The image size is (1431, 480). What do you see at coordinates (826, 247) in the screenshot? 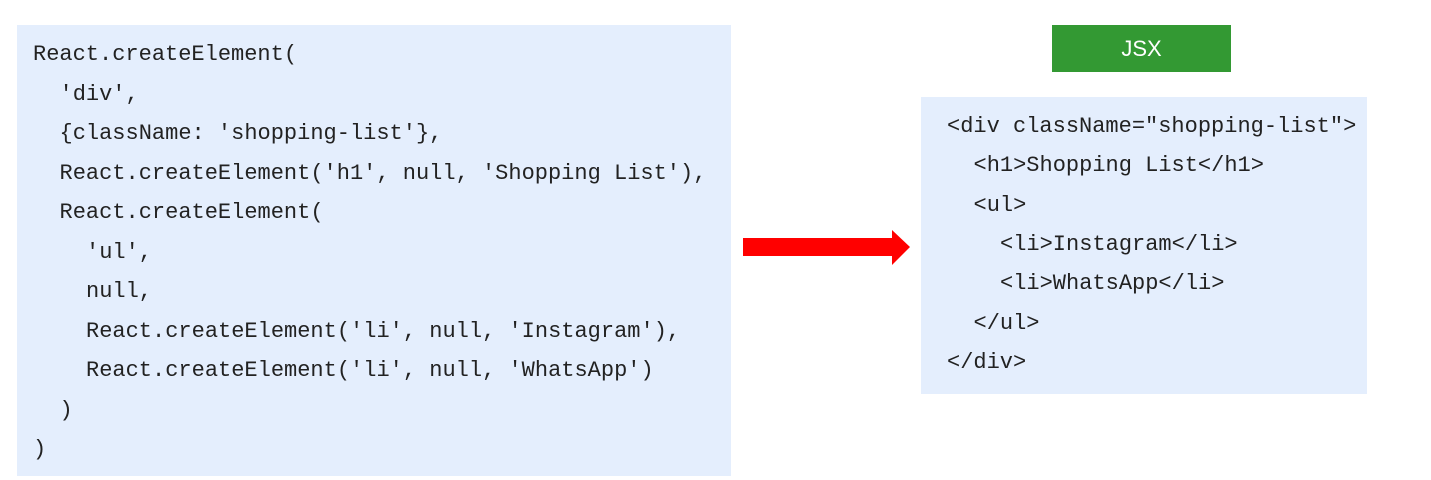
I see `arrow-right-icon` at bounding box center [826, 247].